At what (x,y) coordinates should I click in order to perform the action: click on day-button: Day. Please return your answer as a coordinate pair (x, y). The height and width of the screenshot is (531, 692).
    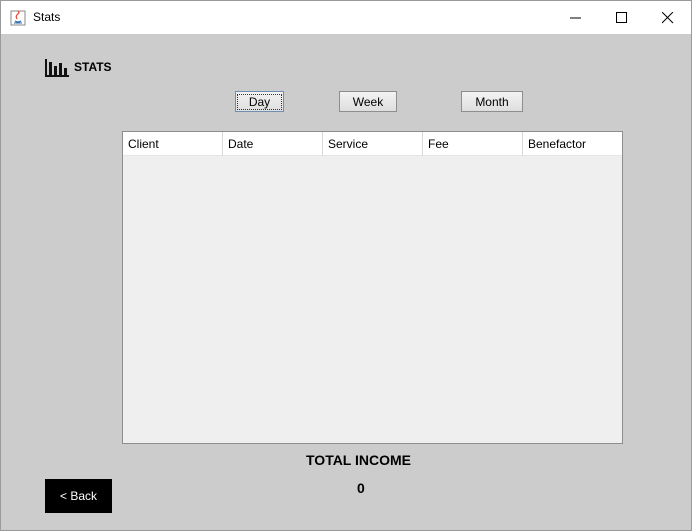
    Looking at the image, I should click on (259, 101).